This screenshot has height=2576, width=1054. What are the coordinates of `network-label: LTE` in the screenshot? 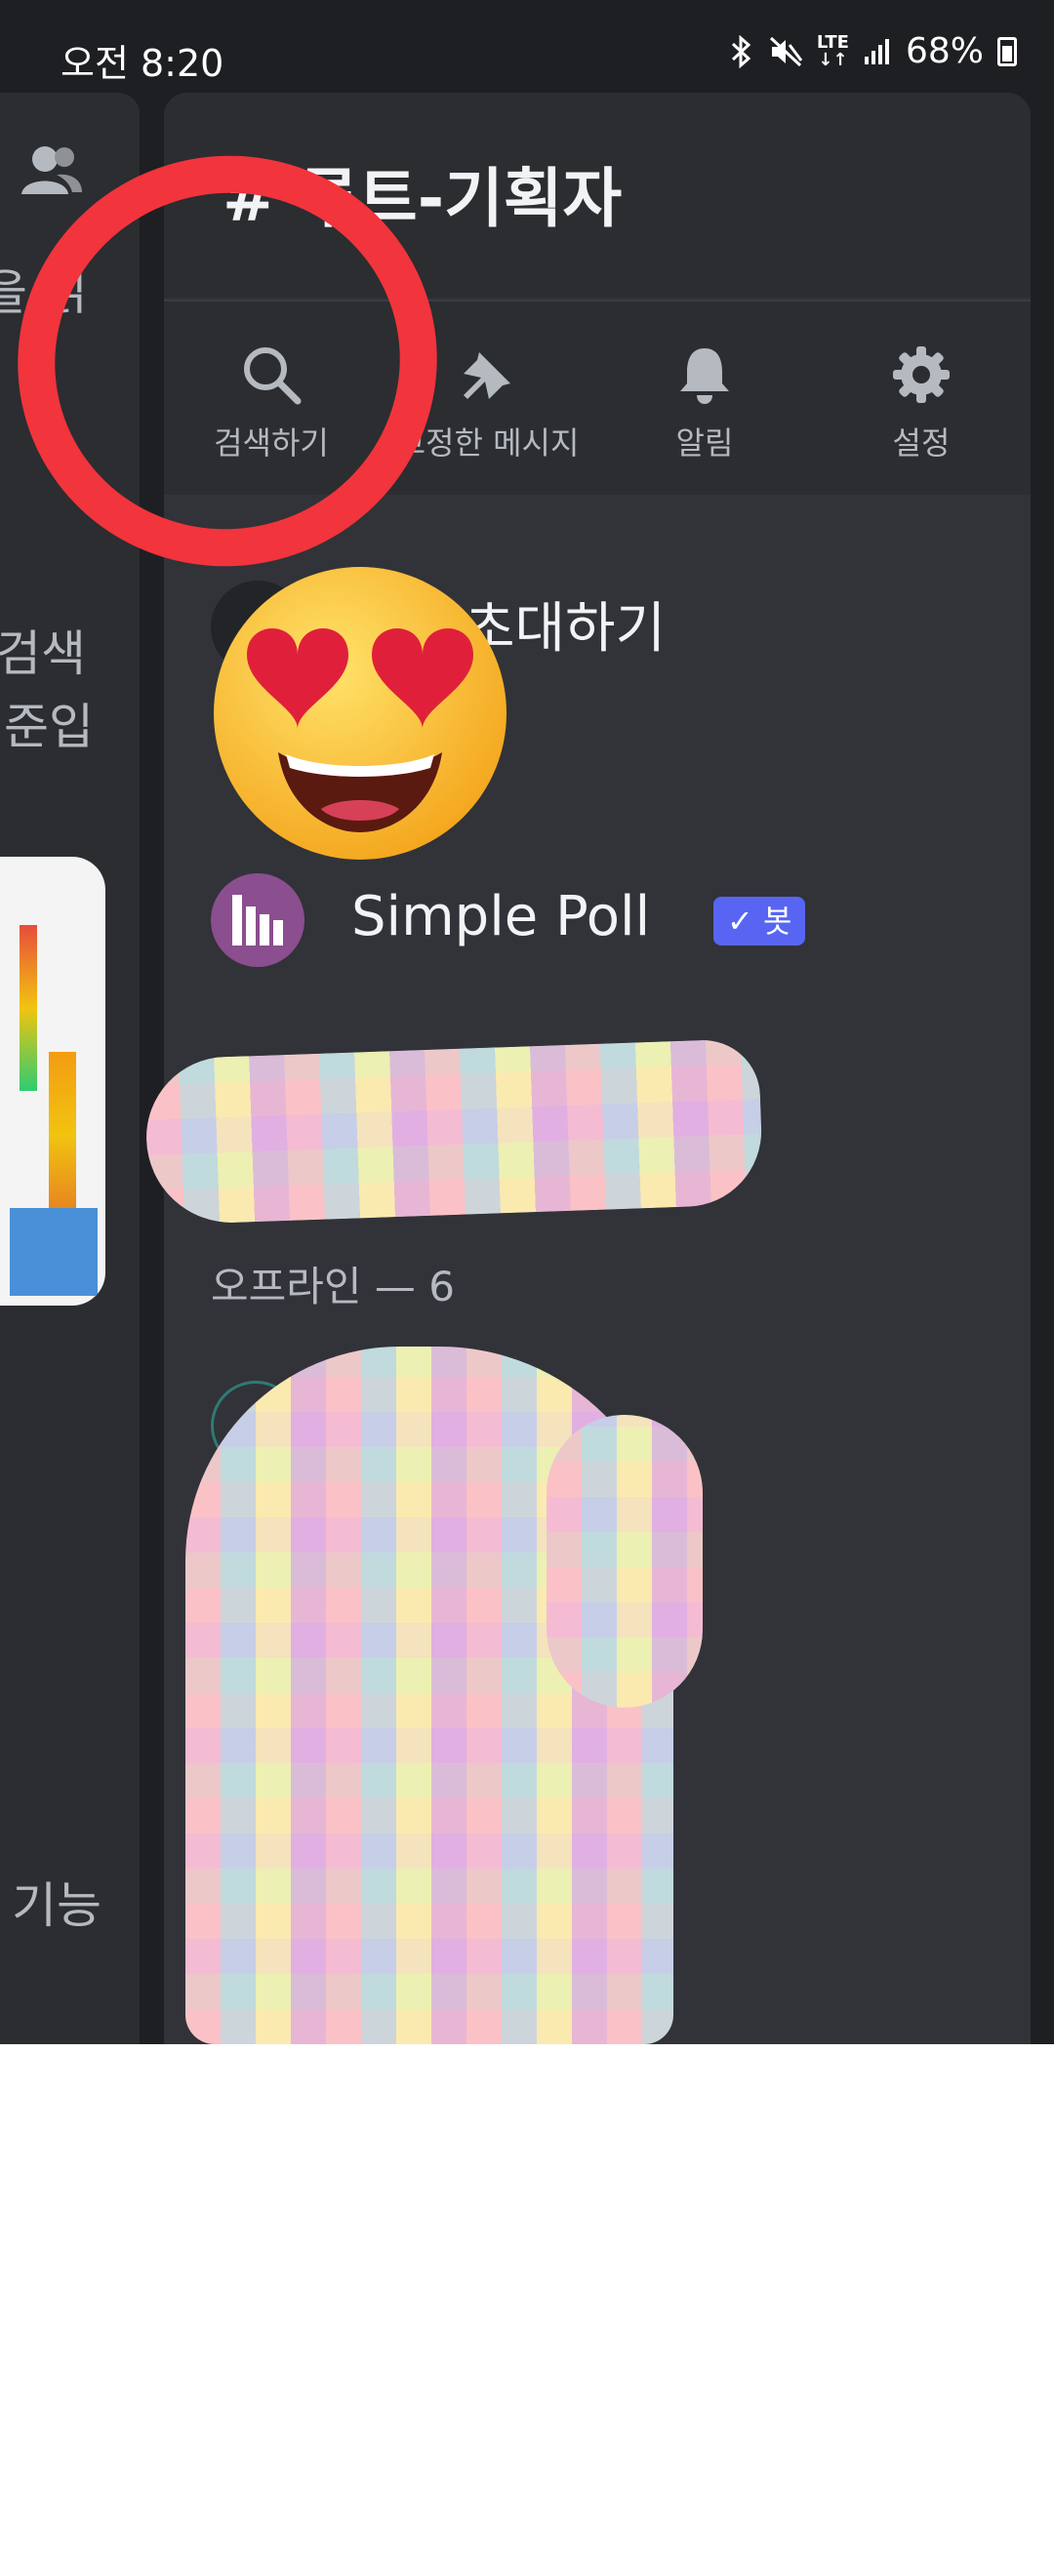 It's located at (832, 42).